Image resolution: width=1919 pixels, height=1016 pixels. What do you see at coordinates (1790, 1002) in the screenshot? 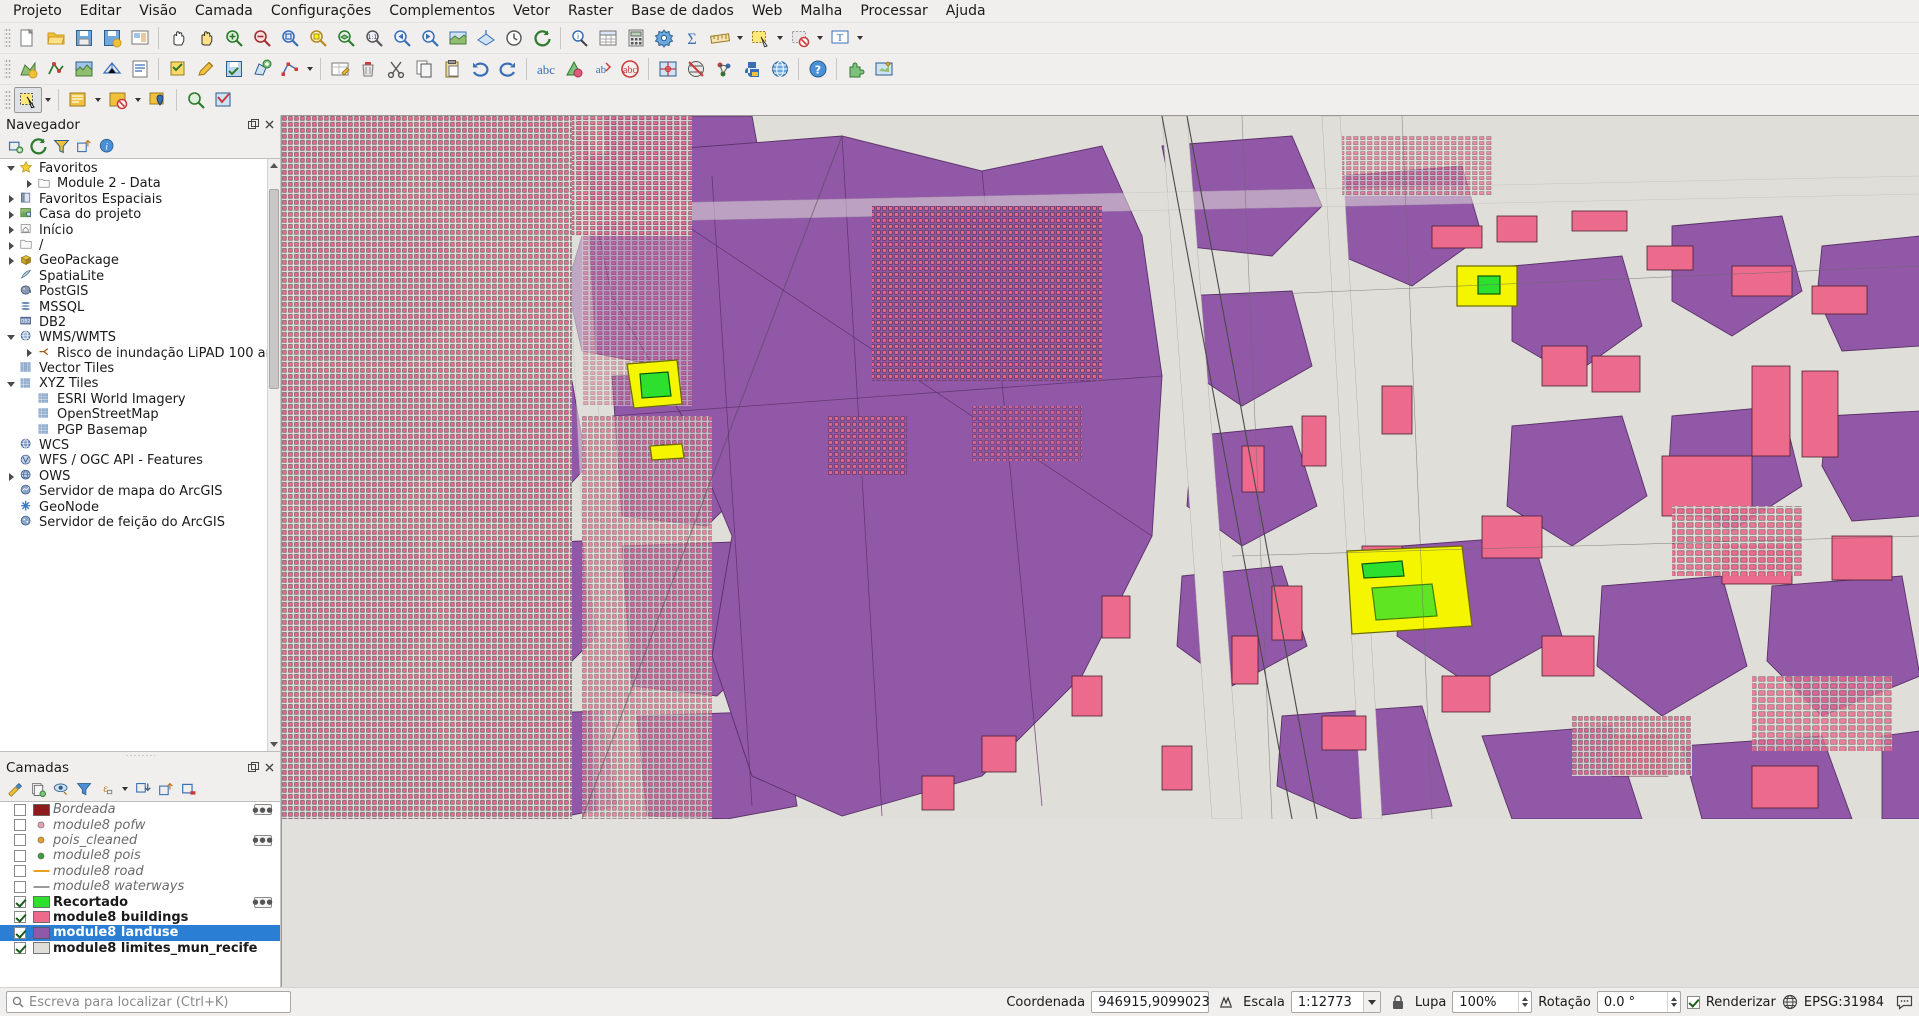
I see `crs-icon` at bounding box center [1790, 1002].